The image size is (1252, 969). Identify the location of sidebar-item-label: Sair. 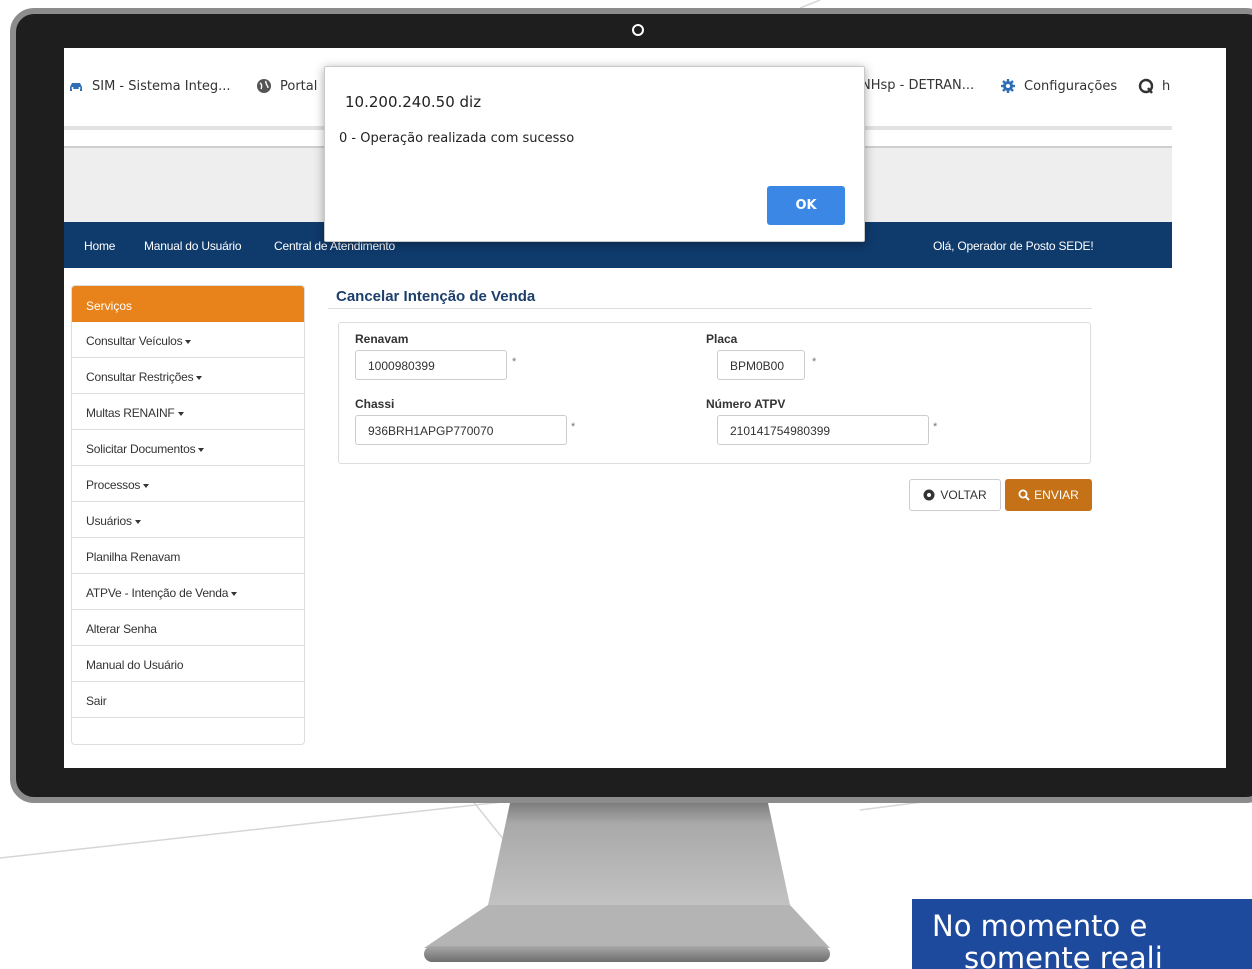
(96, 701).